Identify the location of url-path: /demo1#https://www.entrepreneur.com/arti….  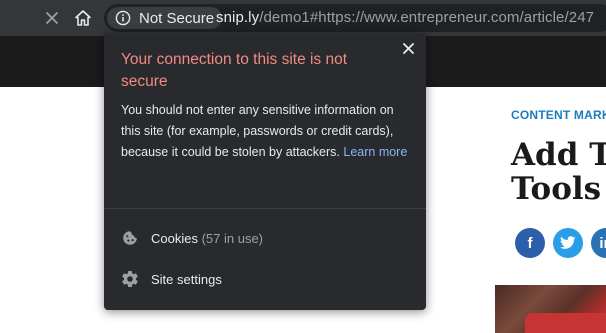
(427, 17).